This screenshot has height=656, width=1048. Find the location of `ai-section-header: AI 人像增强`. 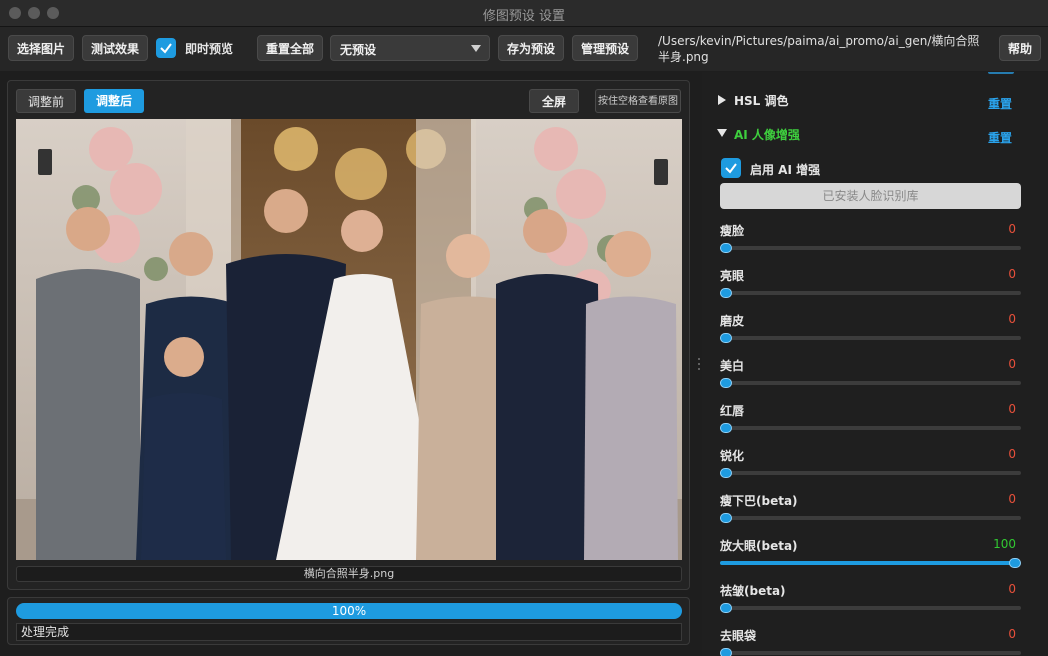

ai-section-header: AI 人像增强 is located at coordinates (767, 134).